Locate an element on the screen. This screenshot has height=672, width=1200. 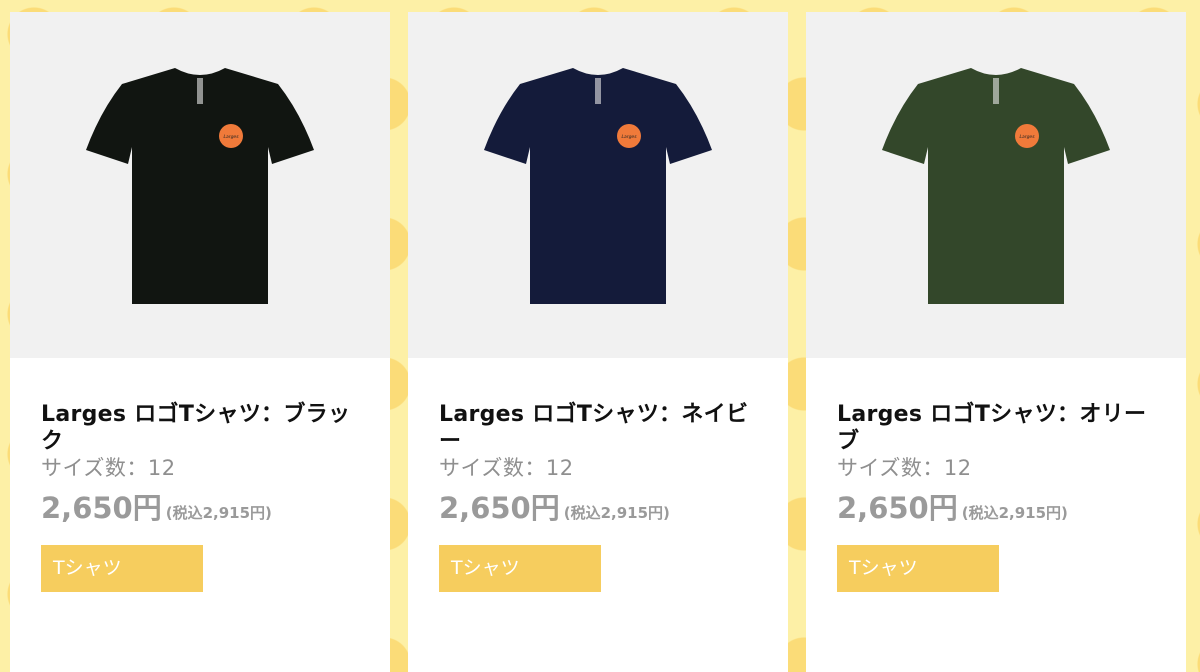
product-title: Larges ロゴTシャツ：オリーブ is located at coordinates (1002, 428).